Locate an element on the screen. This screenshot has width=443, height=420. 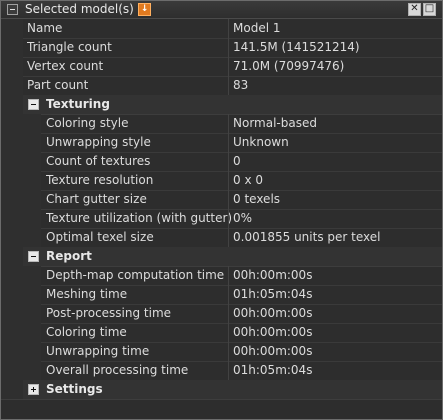
property-label: Post-processing time is located at coordinates (109, 313).